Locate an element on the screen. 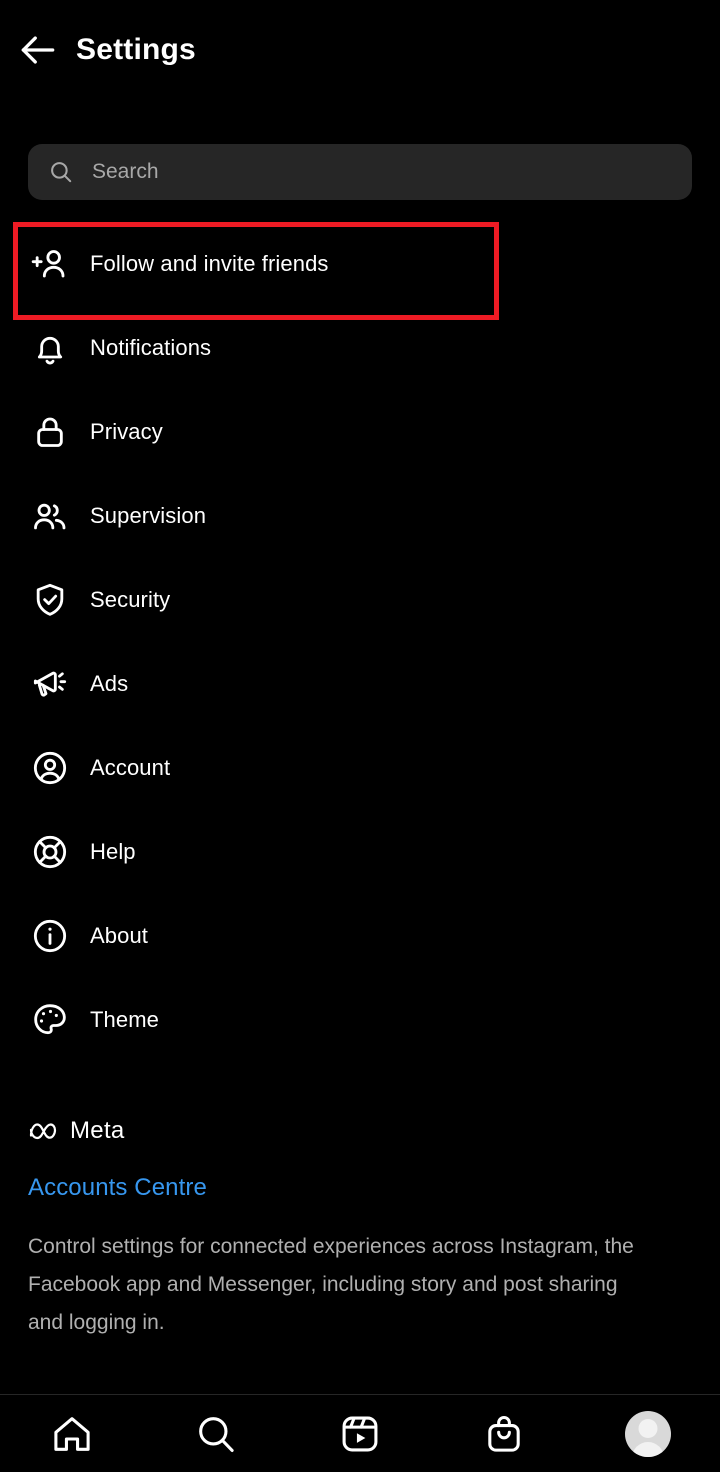 This screenshot has height=1472, width=720. settings-row-ads: Ads is located at coordinates (360, 684).